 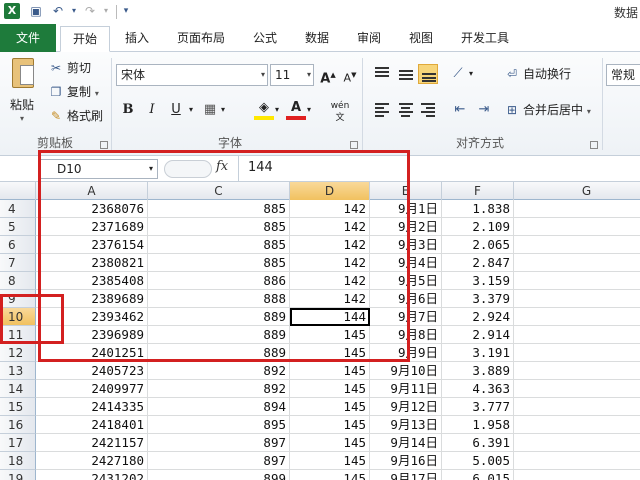 What do you see at coordinates (478, 407) in the screenshot?
I see `cell-f: 3.777` at bounding box center [478, 407].